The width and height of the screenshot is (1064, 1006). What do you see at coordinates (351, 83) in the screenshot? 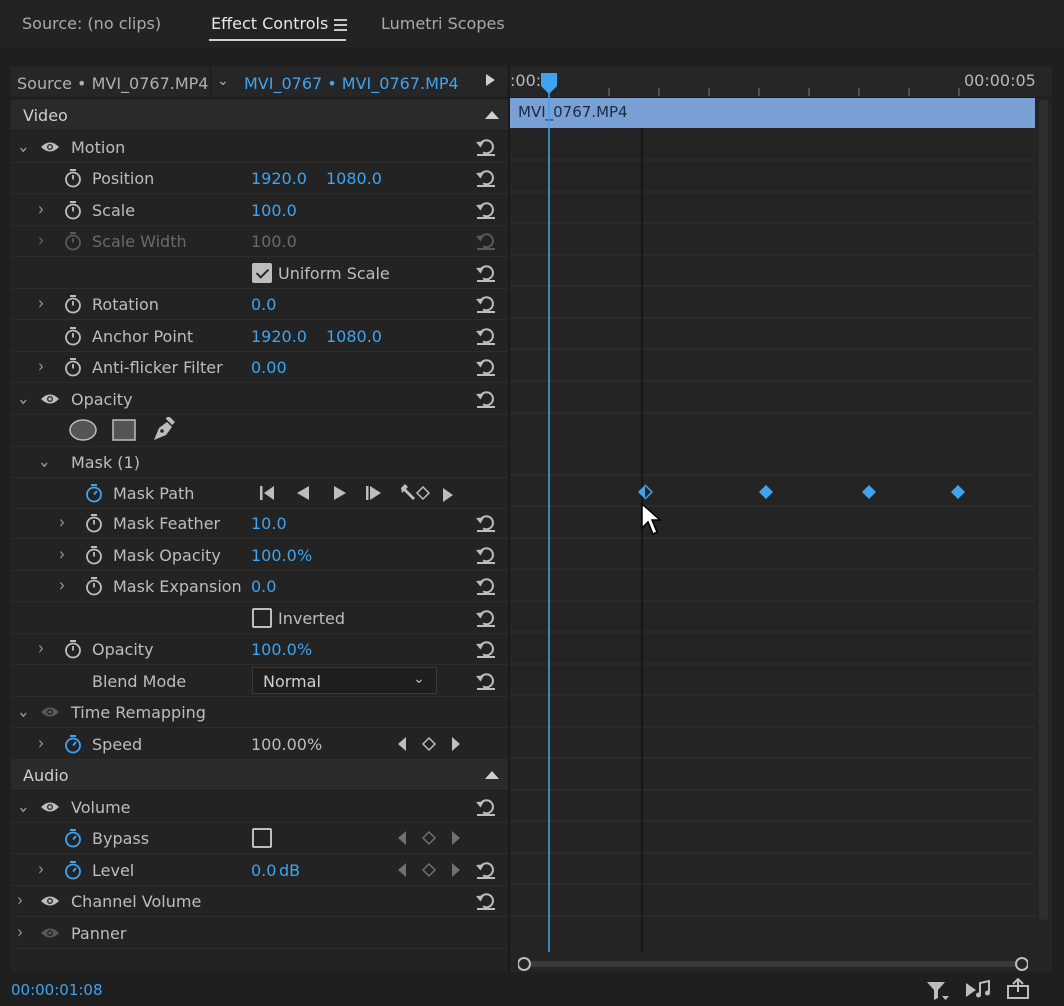
I see `sequence-clip-dropdown: MVI_0767 • MVI_0767.MP4` at bounding box center [351, 83].